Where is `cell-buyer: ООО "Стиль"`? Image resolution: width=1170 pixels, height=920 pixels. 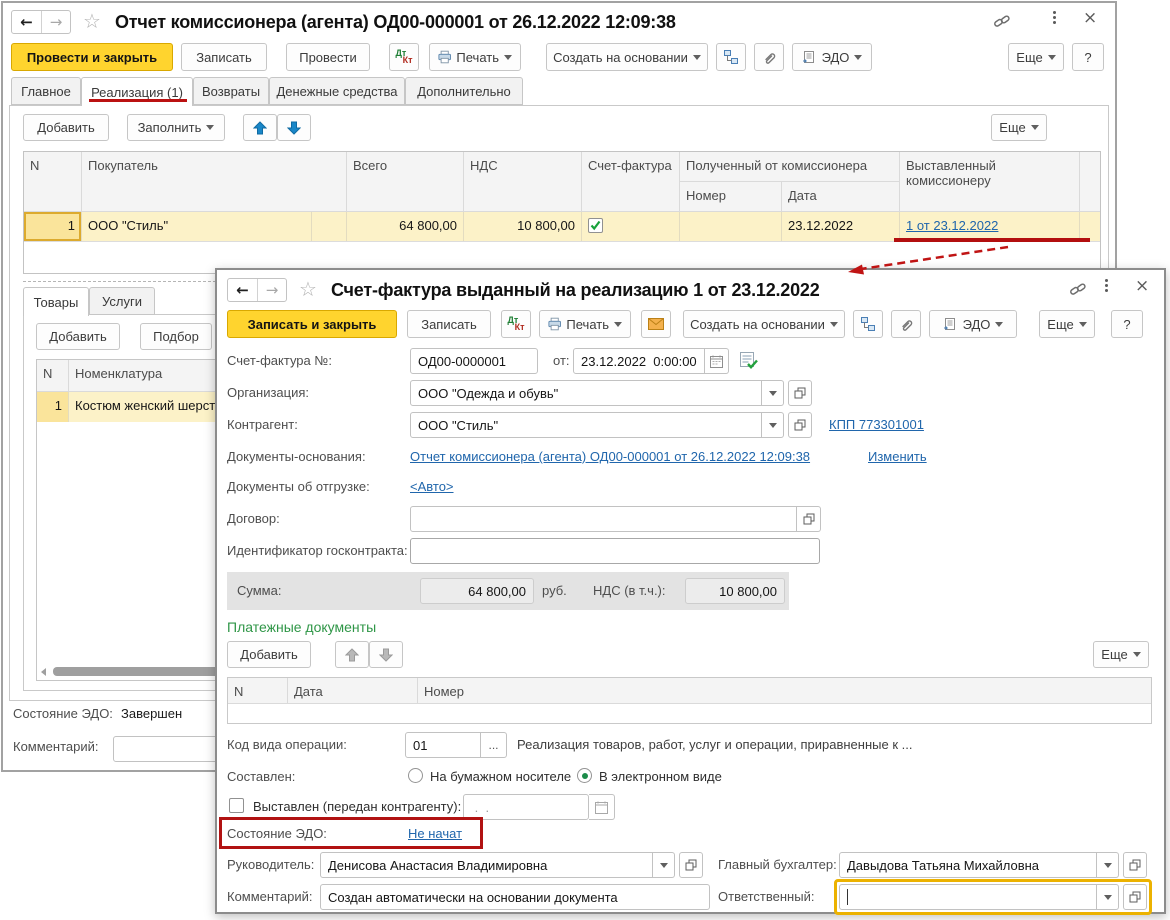 cell-buyer: ООО "Стиль" is located at coordinates (197, 226).